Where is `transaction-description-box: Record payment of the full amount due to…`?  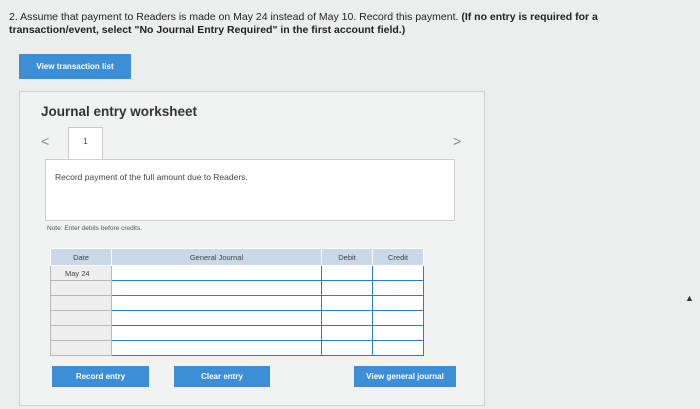 transaction-description-box: Record payment of the full amount due to… is located at coordinates (250, 190).